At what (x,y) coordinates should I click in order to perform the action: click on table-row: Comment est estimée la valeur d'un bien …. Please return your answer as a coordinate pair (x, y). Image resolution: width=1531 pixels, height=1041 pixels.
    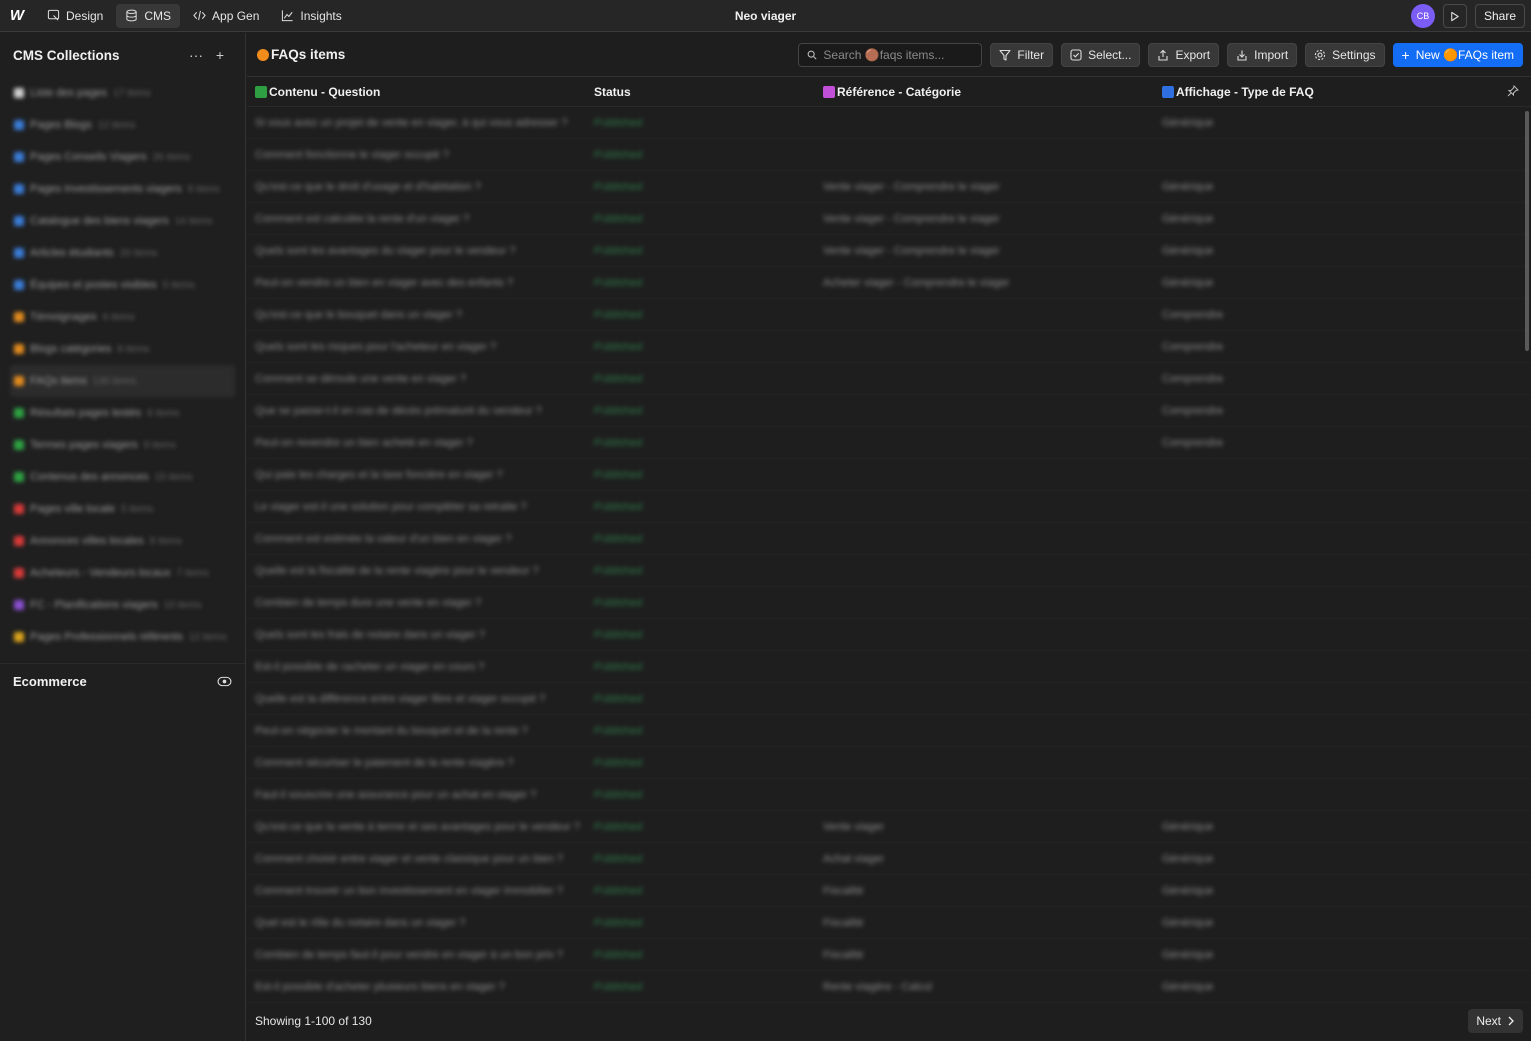
    Looking at the image, I should click on (889, 539).